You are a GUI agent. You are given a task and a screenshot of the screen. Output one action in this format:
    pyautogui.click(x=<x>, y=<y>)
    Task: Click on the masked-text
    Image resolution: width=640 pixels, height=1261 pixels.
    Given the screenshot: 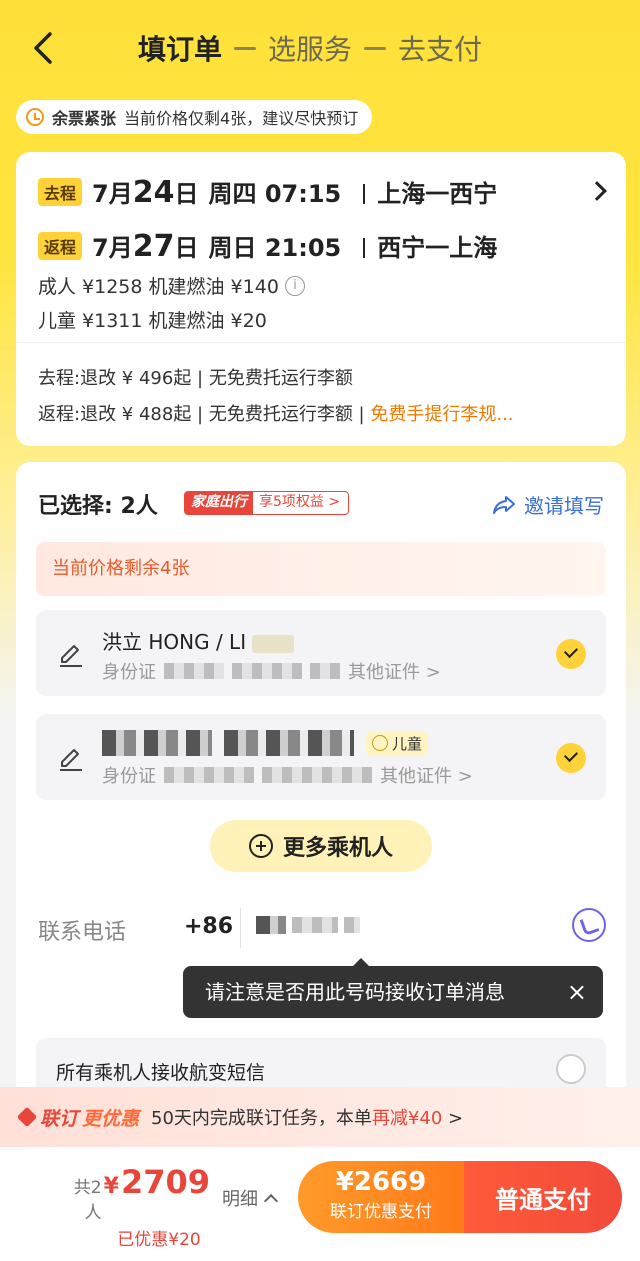 What is the action you would take?
    pyautogui.click(x=273, y=643)
    